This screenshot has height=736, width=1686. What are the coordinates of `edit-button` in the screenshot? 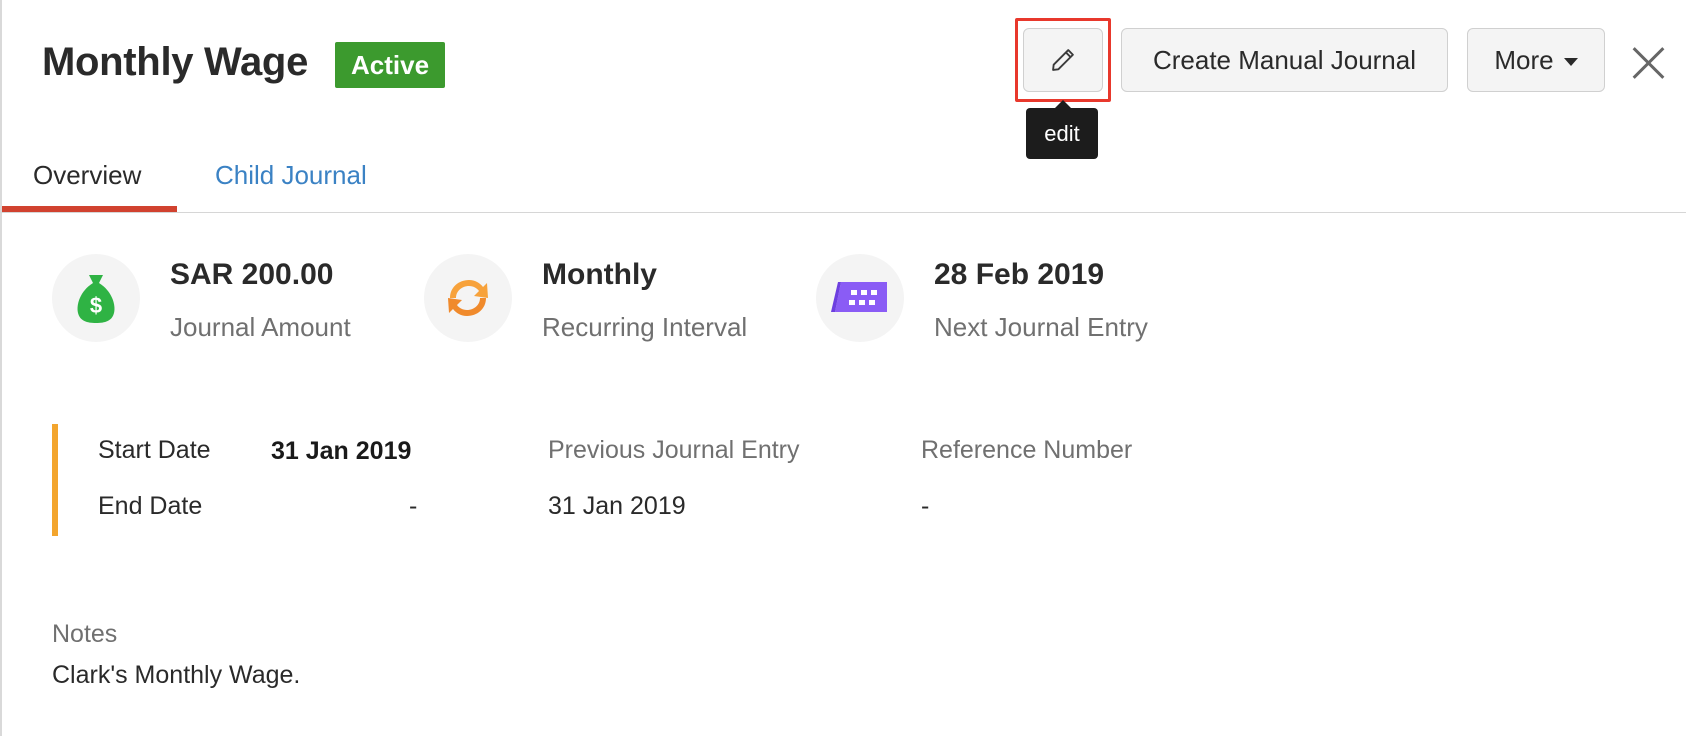 It's located at (1063, 60).